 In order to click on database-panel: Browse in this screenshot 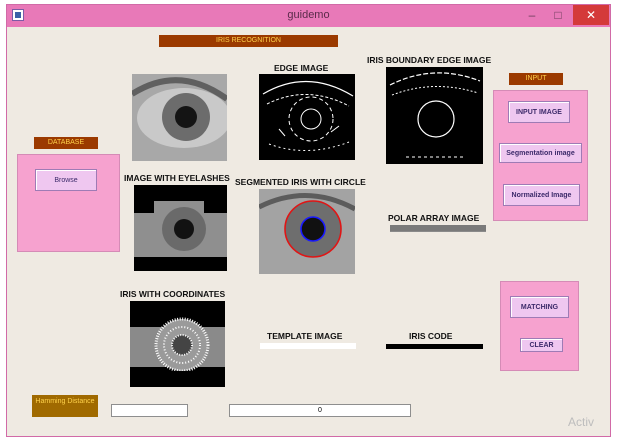, I will do `click(68, 203)`.